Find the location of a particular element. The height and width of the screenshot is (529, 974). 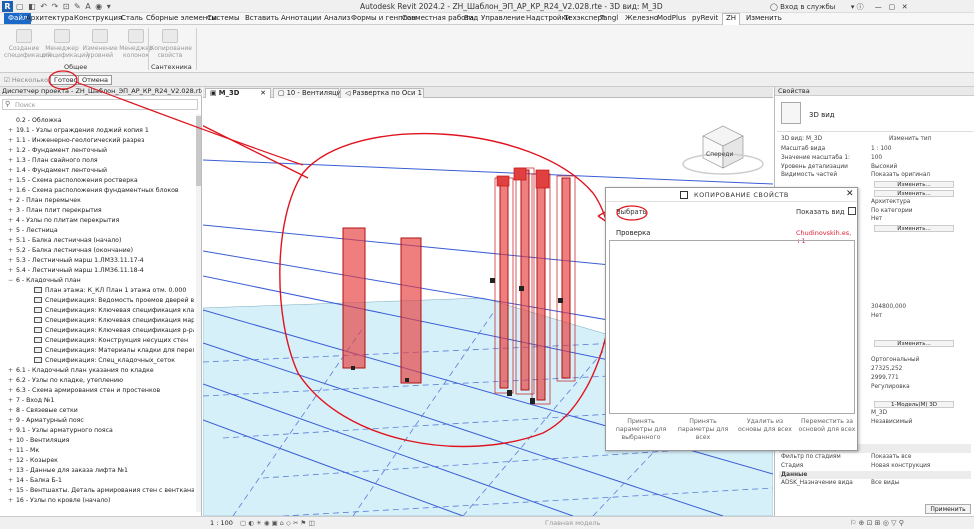

remove-host-all-button: Удалить из основы для всех is located at coordinates (765, 426).